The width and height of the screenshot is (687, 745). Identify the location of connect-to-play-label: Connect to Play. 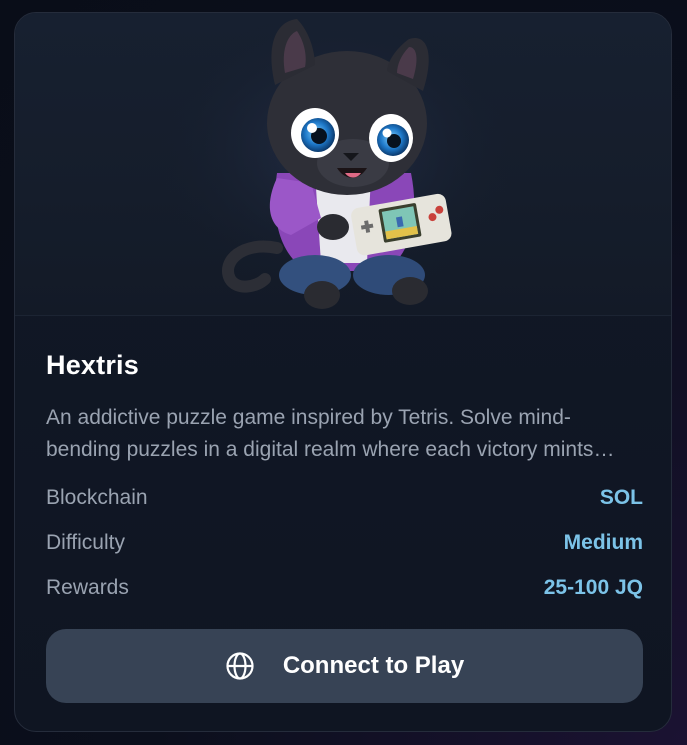
(373, 665).